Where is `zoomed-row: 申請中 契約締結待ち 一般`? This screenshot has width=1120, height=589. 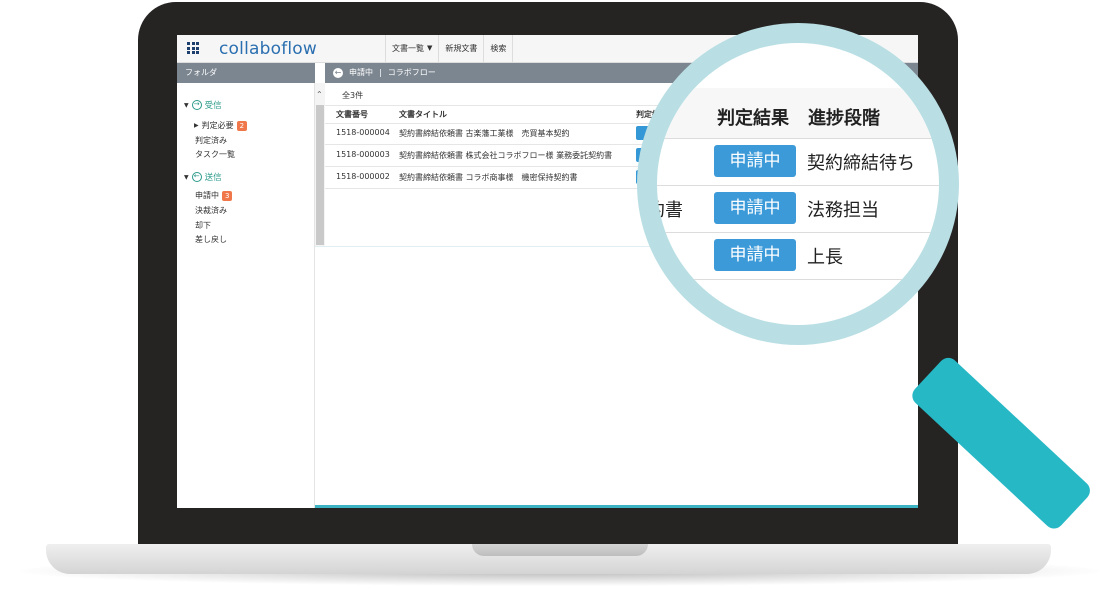 zoomed-row: 申請中 契約締結待ち 一般 is located at coordinates (798, 162).